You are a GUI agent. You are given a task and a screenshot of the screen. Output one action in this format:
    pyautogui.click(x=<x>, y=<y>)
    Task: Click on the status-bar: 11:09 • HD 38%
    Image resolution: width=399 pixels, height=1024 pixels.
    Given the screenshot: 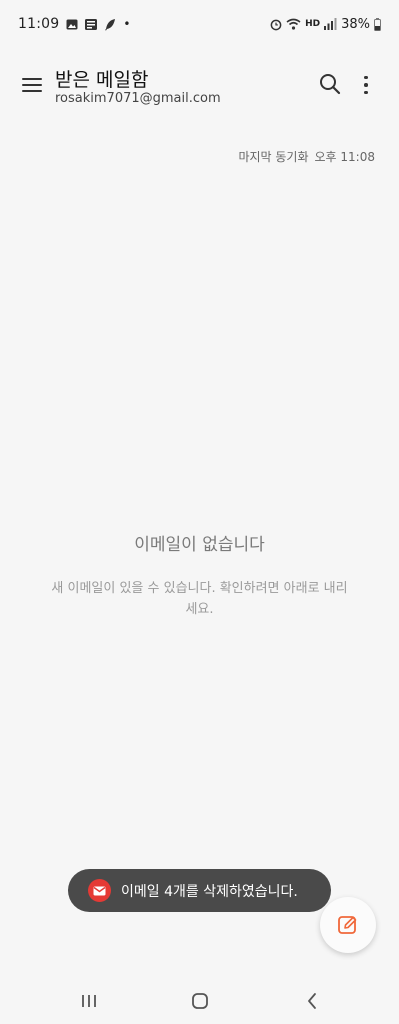 What is the action you would take?
    pyautogui.click(x=199, y=24)
    